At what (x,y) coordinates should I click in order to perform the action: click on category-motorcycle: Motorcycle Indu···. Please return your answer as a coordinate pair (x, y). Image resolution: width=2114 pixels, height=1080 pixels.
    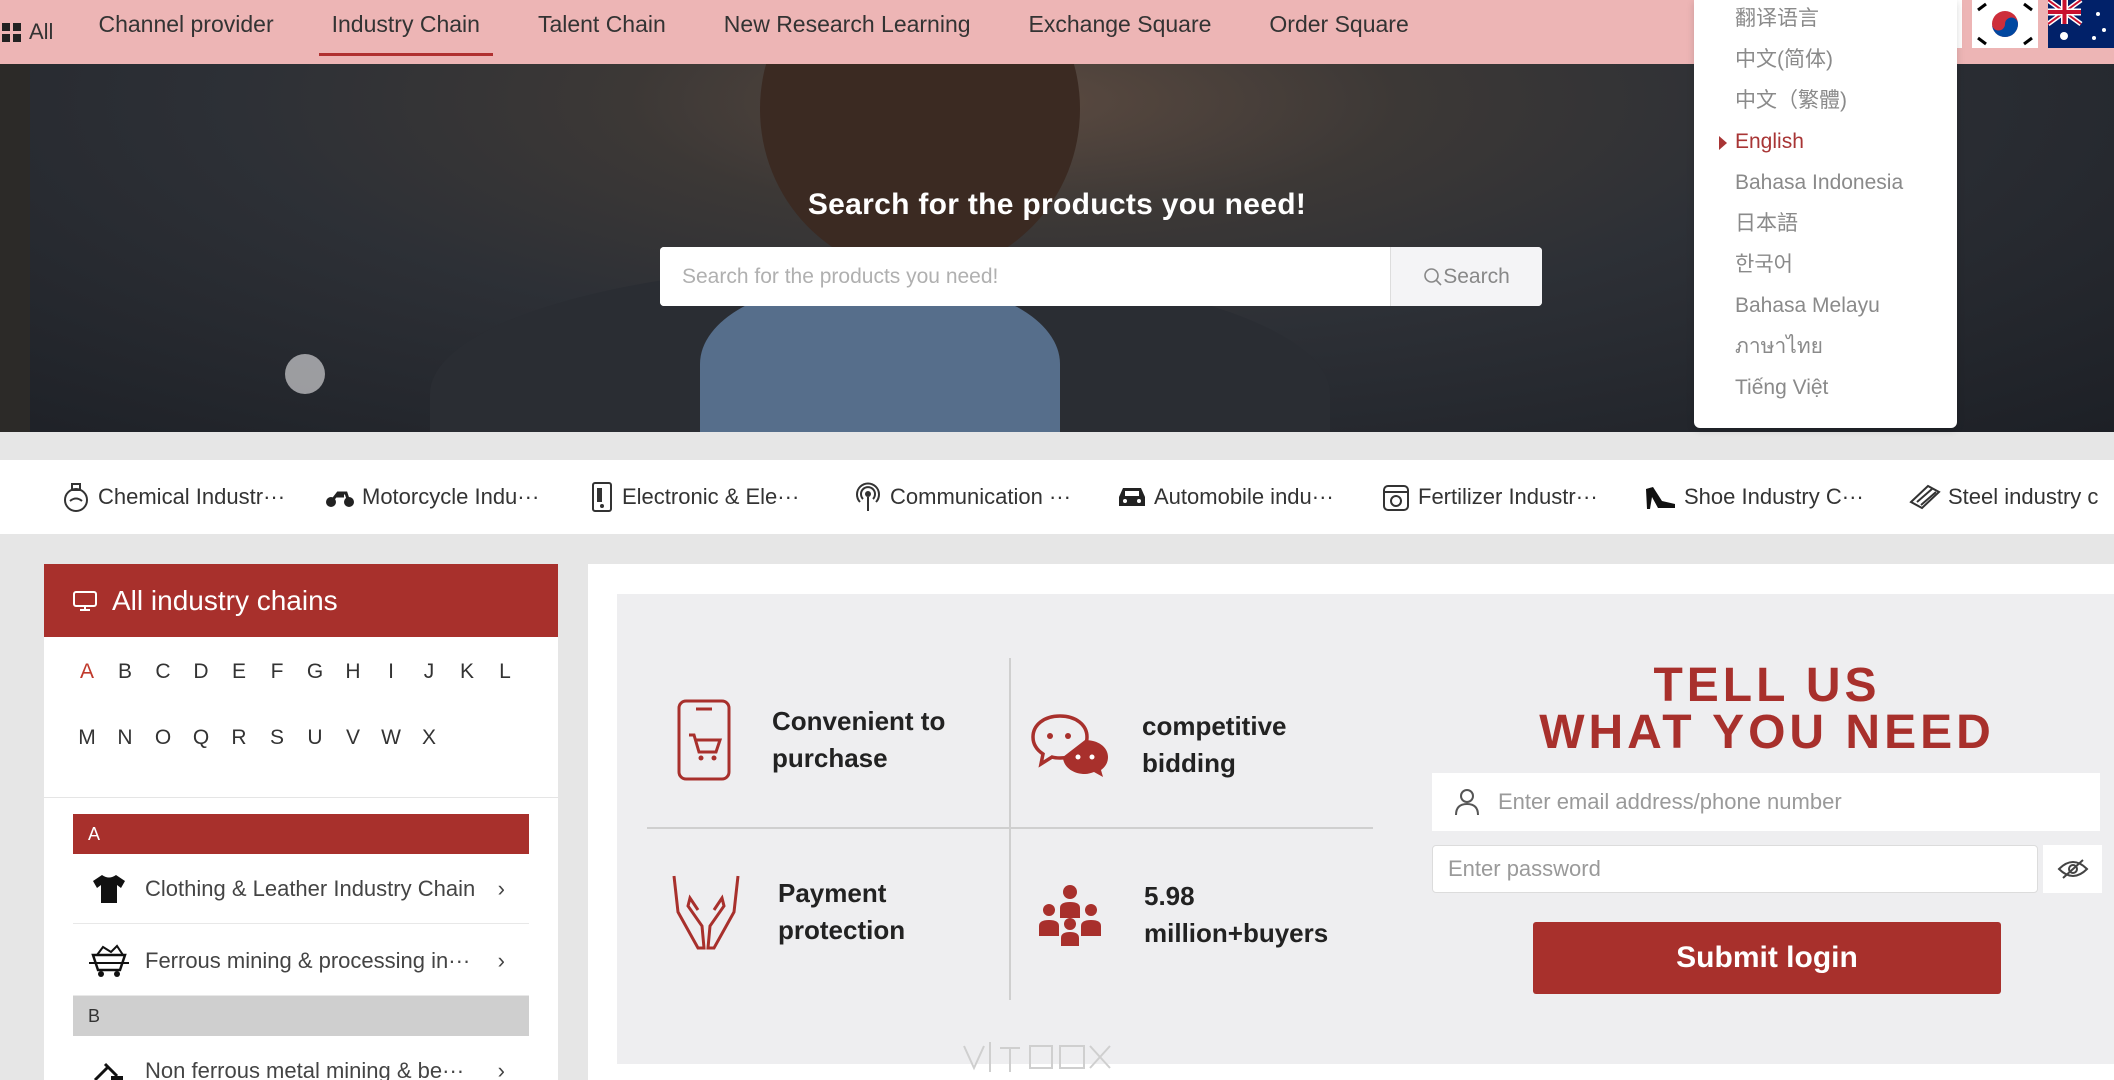
    Looking at the image, I should click on (401, 497).